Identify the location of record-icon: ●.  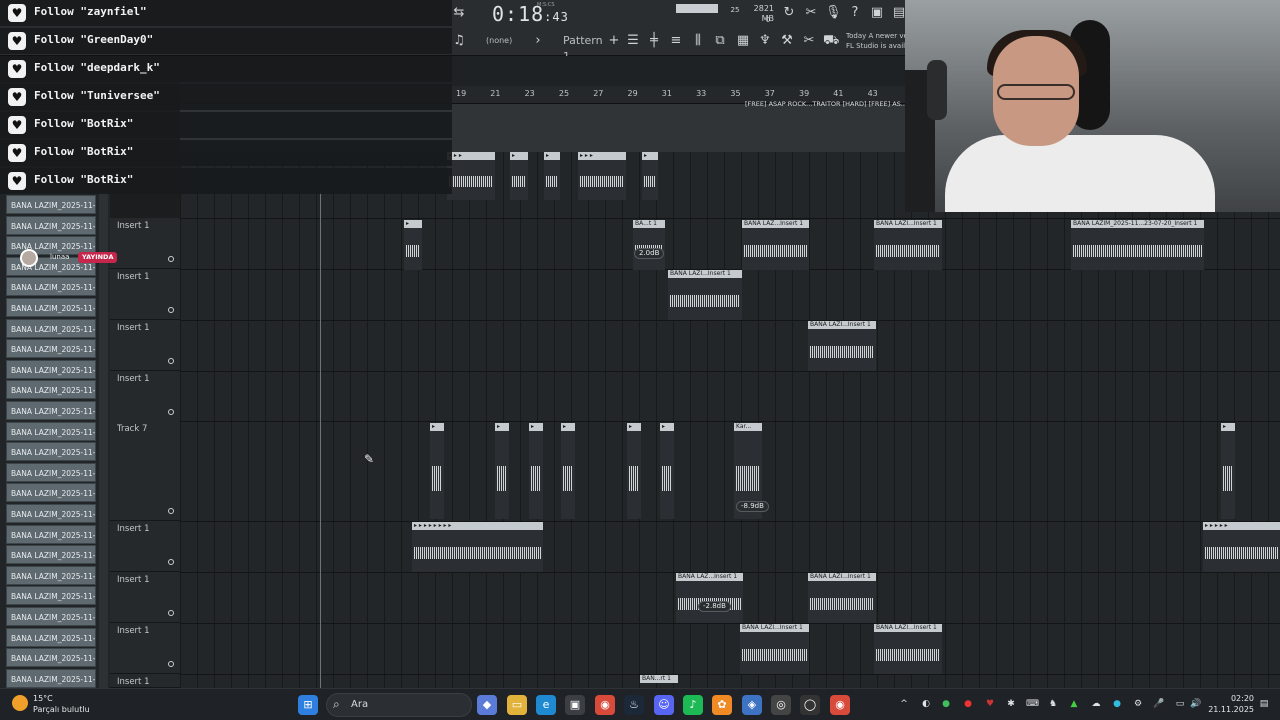
(968, 704).